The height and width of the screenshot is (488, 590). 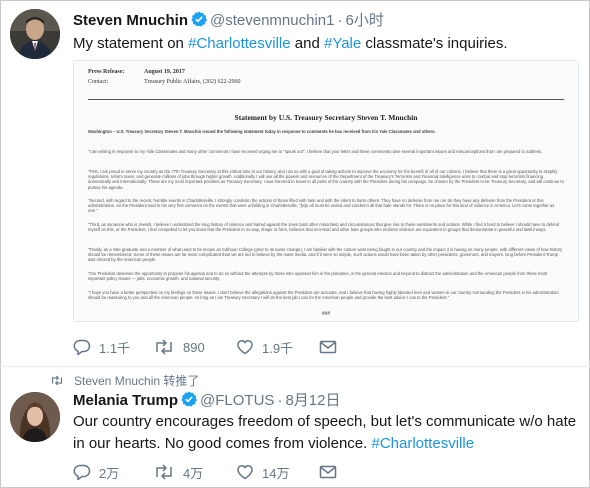 What do you see at coordinates (307, 43) in the screenshot?
I see `tweet-text-part: and` at bounding box center [307, 43].